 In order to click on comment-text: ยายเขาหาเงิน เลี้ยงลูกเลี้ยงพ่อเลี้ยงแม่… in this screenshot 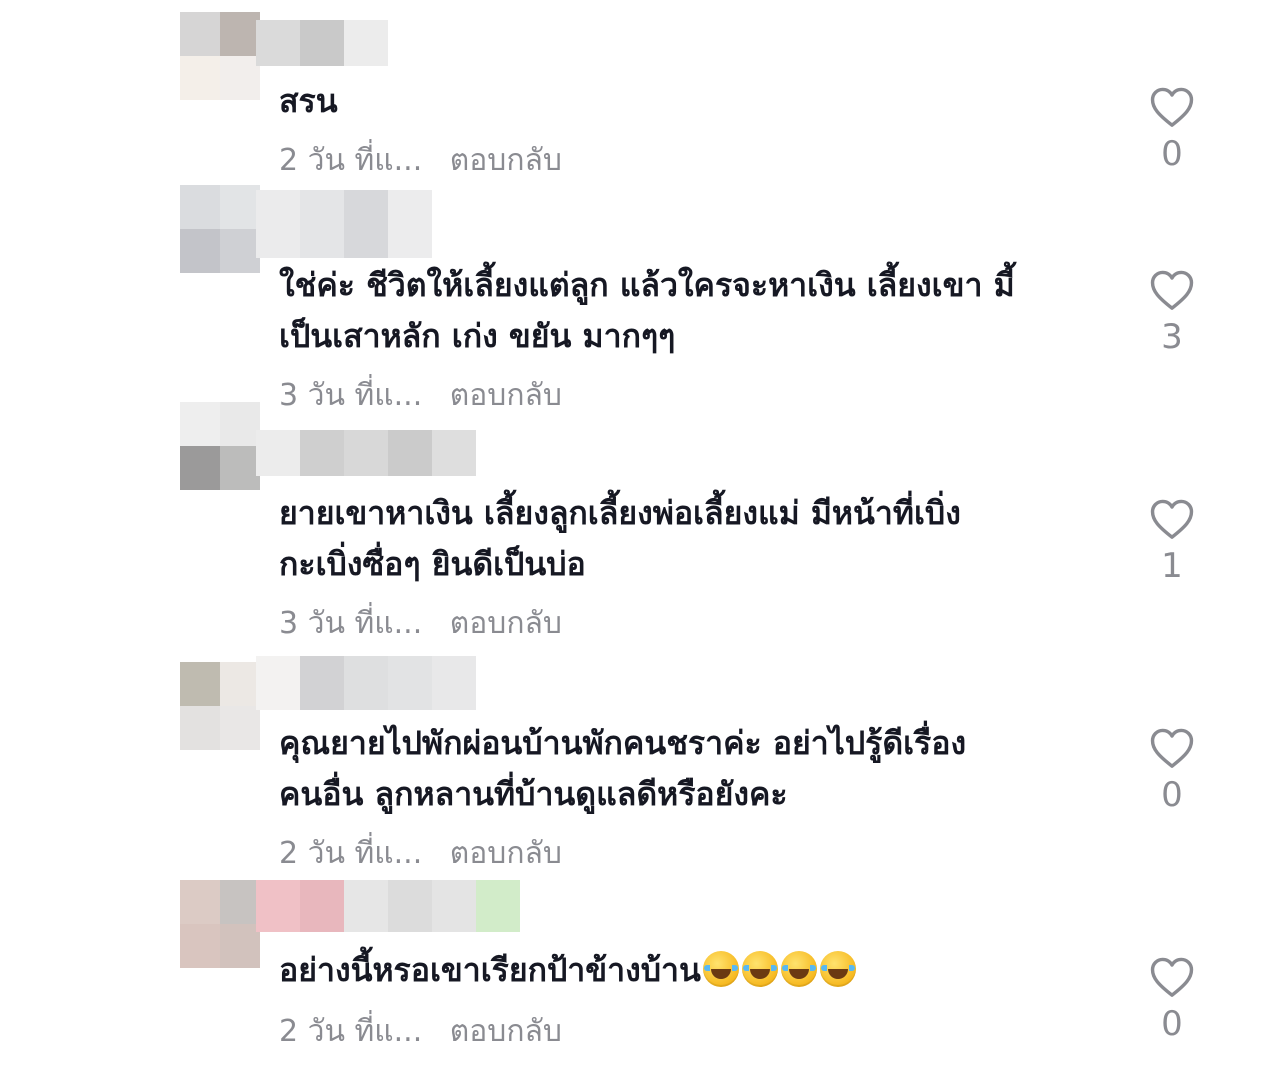, I will do `click(620, 538)`.